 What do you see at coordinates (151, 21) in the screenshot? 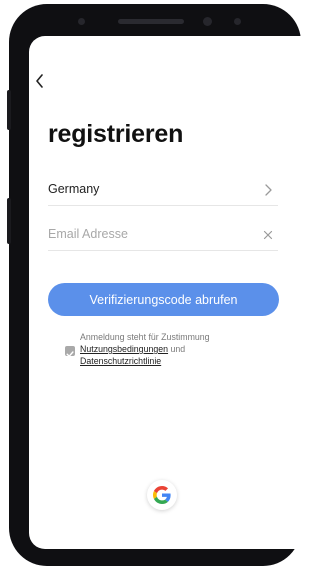
I see `earpiece-speaker` at bounding box center [151, 21].